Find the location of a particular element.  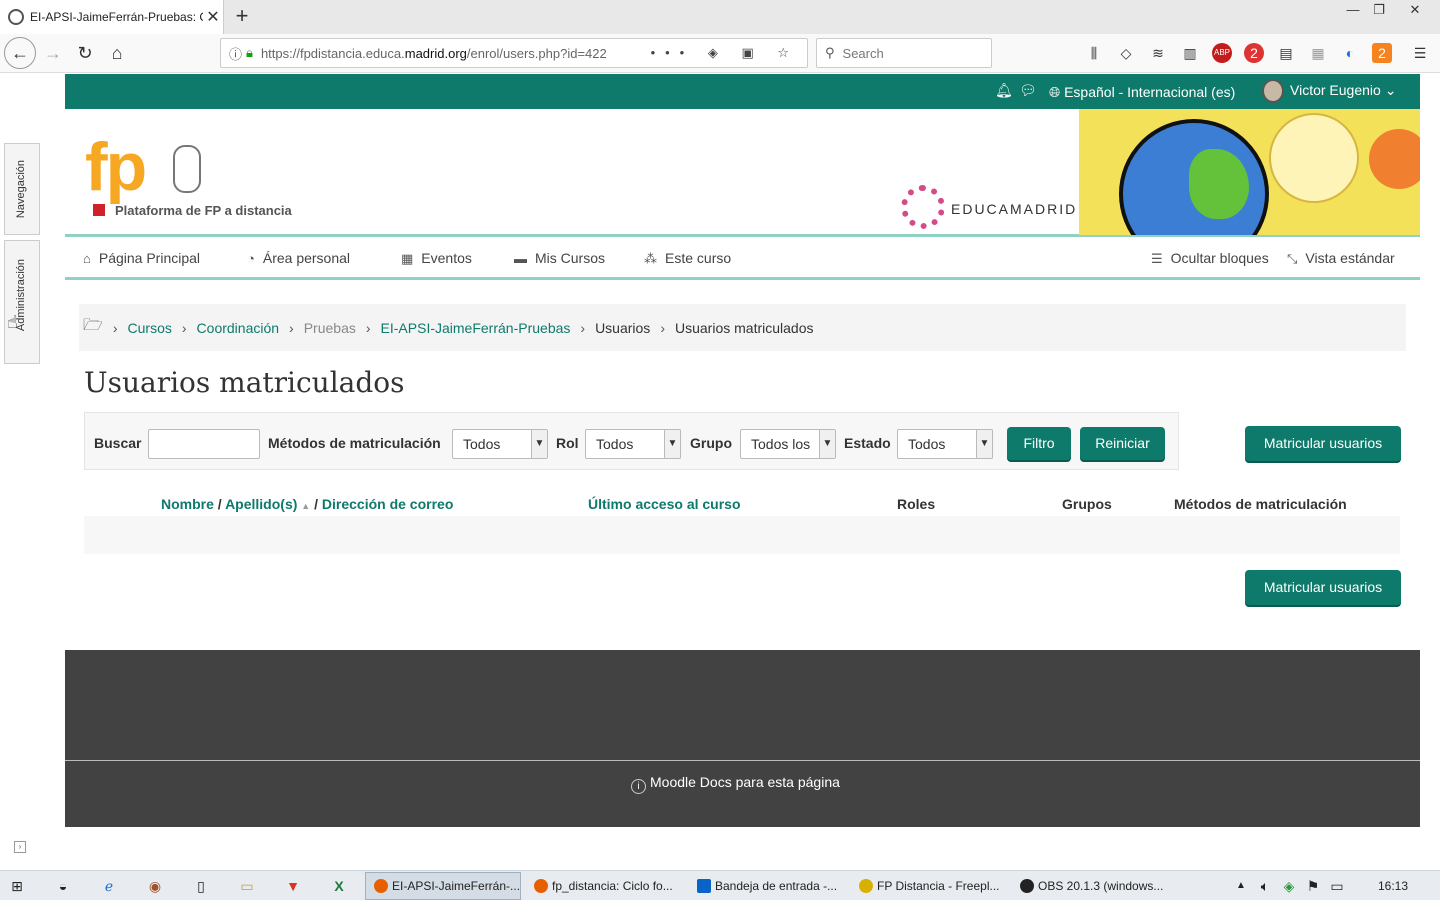

container-icon: ▤ is located at coordinates (1286, 53).